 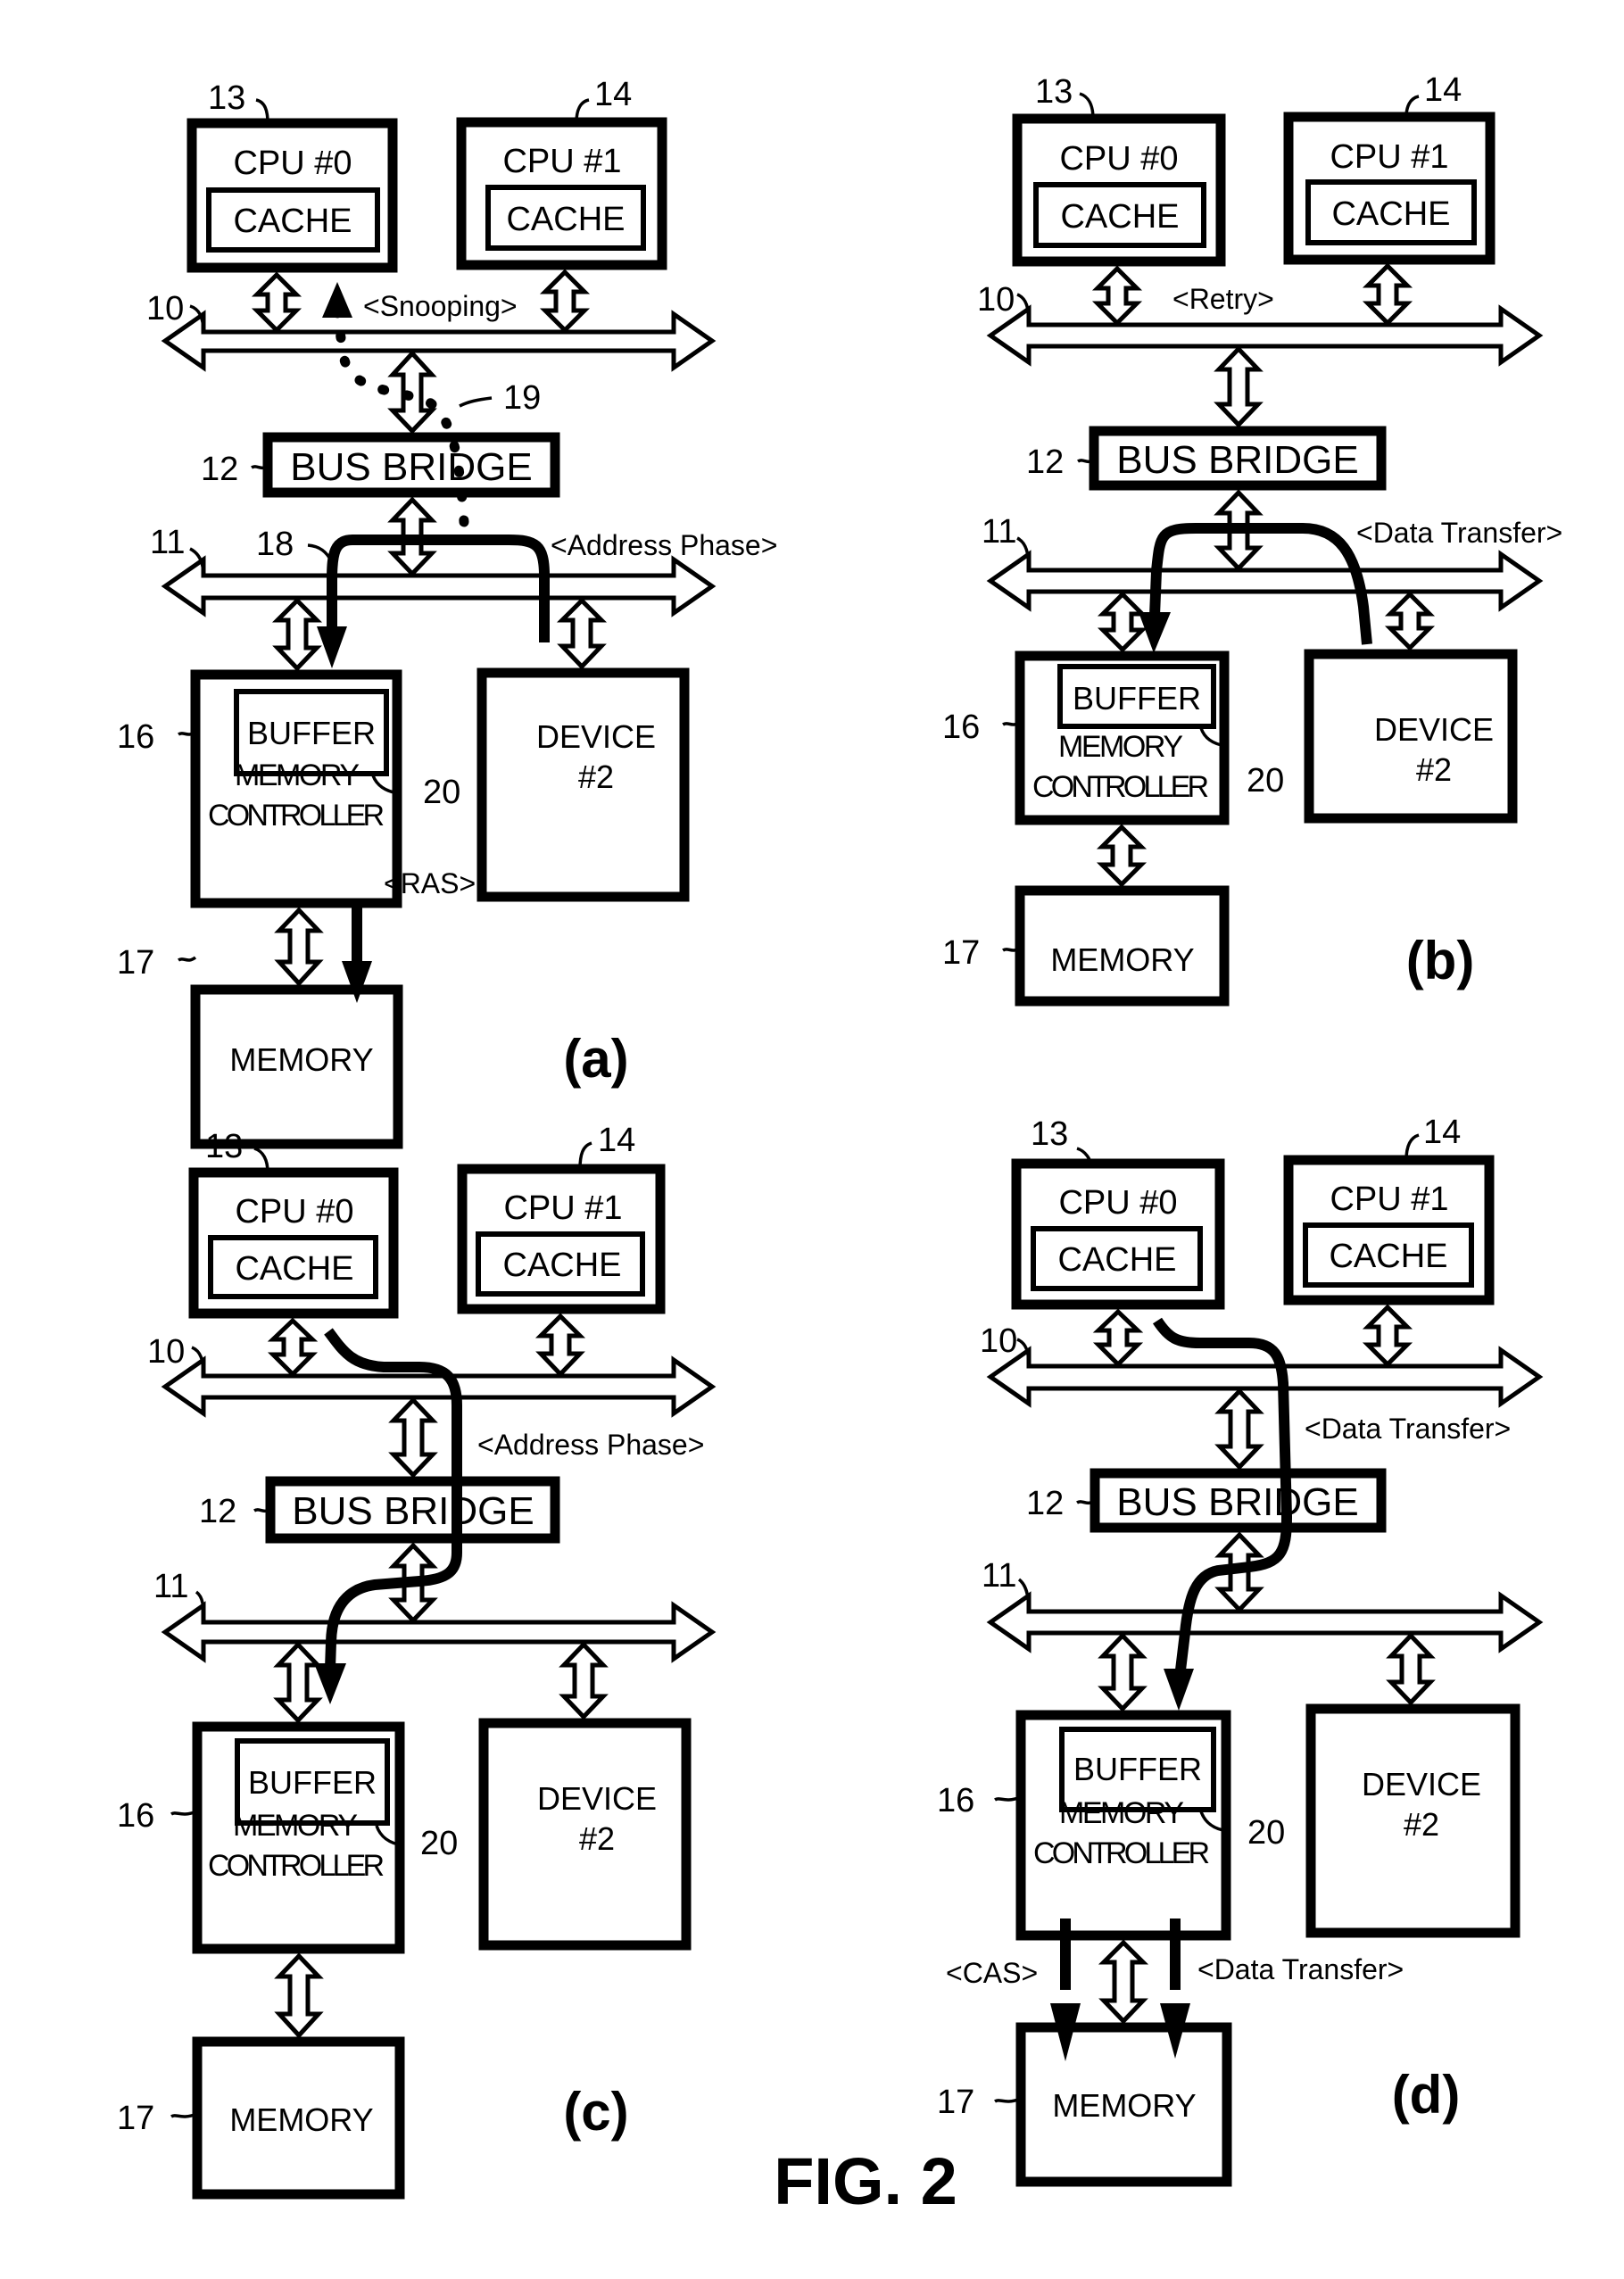 What do you see at coordinates (1120, 787) in the screenshot?
I see `memctrl-label-2: CONTROLLER` at bounding box center [1120, 787].